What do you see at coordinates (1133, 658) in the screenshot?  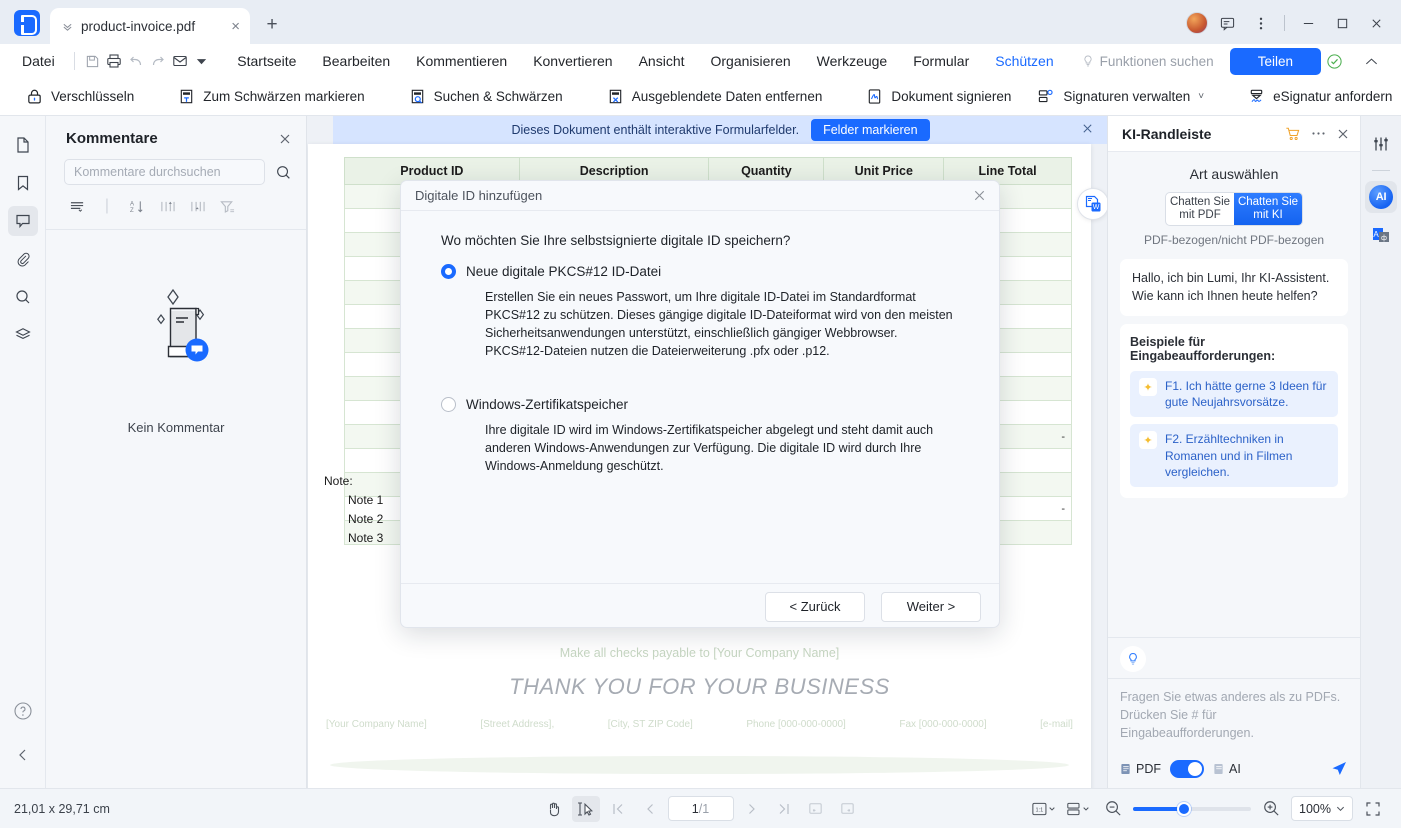 I see `lightbulb-icon` at bounding box center [1133, 658].